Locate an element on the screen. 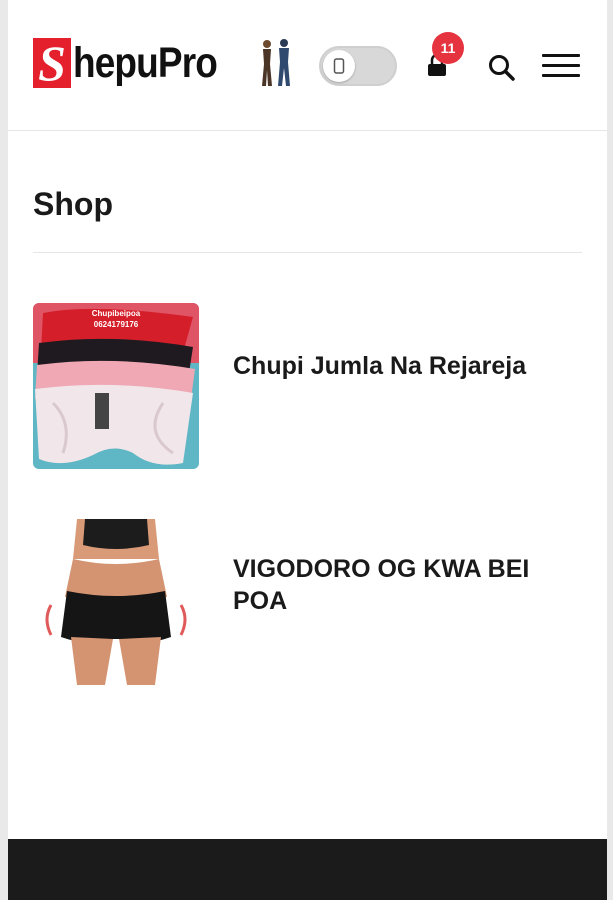 The width and height of the screenshot is (613, 900). product-name: VIGODORO OG KWA BEI POA is located at coordinates (403, 585).